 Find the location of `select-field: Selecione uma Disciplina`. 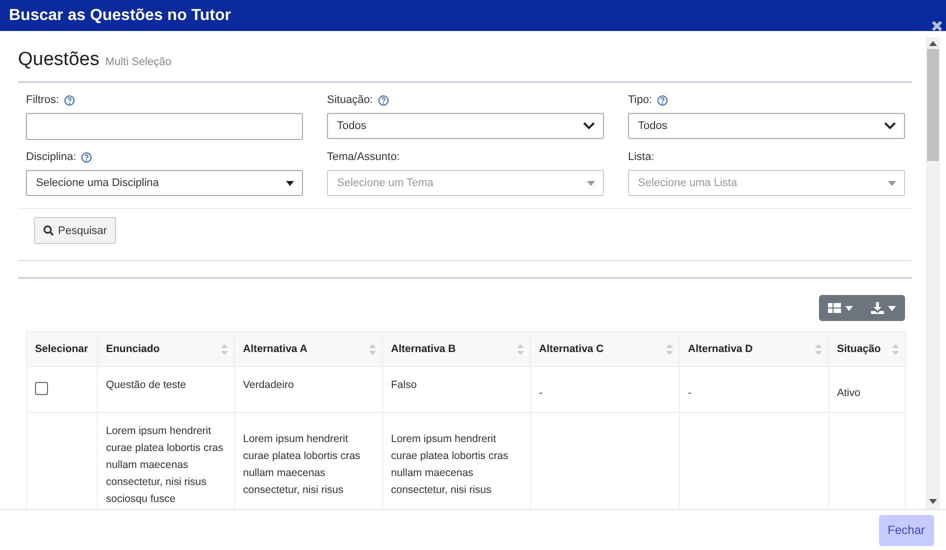

select-field: Selecione uma Disciplina is located at coordinates (164, 183).